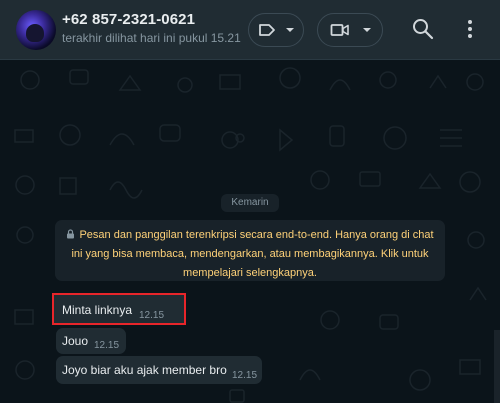 This screenshot has width=500, height=403. Describe the element at coordinates (350, 30) in the screenshot. I see `video-call-button` at that location.